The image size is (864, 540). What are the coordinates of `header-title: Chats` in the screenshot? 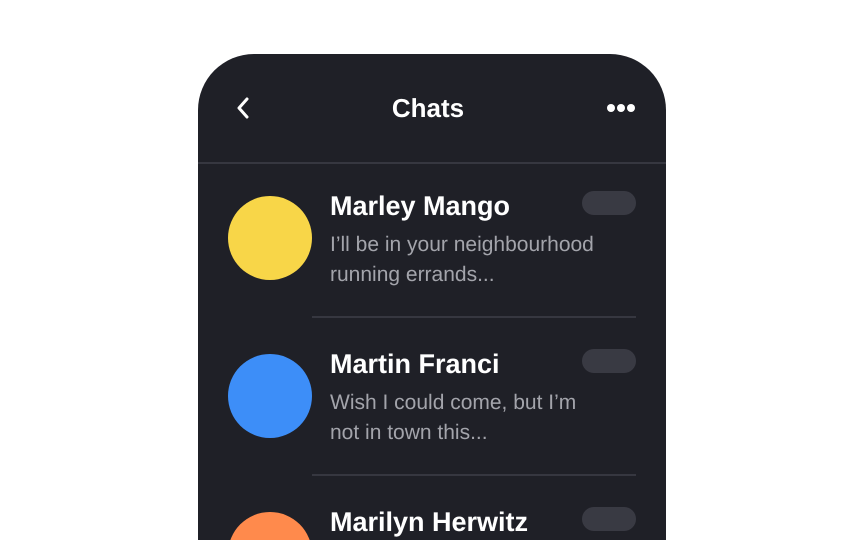 It's located at (428, 108).